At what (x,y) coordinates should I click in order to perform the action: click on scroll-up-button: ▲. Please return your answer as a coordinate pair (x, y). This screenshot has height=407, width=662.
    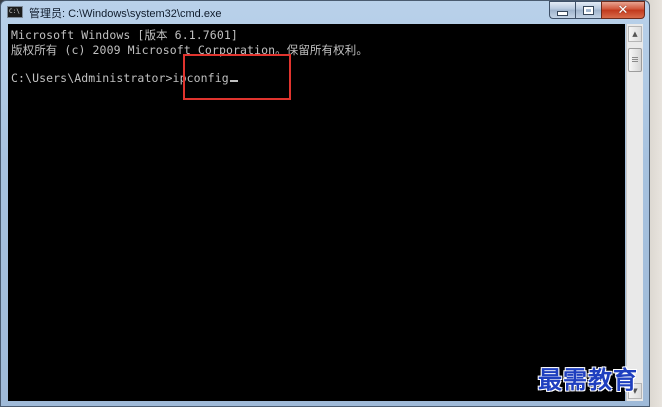
    Looking at the image, I should click on (635, 34).